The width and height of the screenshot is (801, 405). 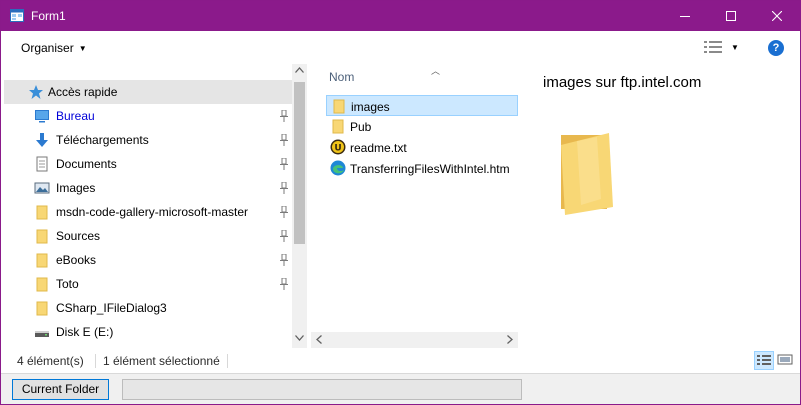 What do you see at coordinates (322, 389) in the screenshot?
I see `progress-bar` at bounding box center [322, 389].